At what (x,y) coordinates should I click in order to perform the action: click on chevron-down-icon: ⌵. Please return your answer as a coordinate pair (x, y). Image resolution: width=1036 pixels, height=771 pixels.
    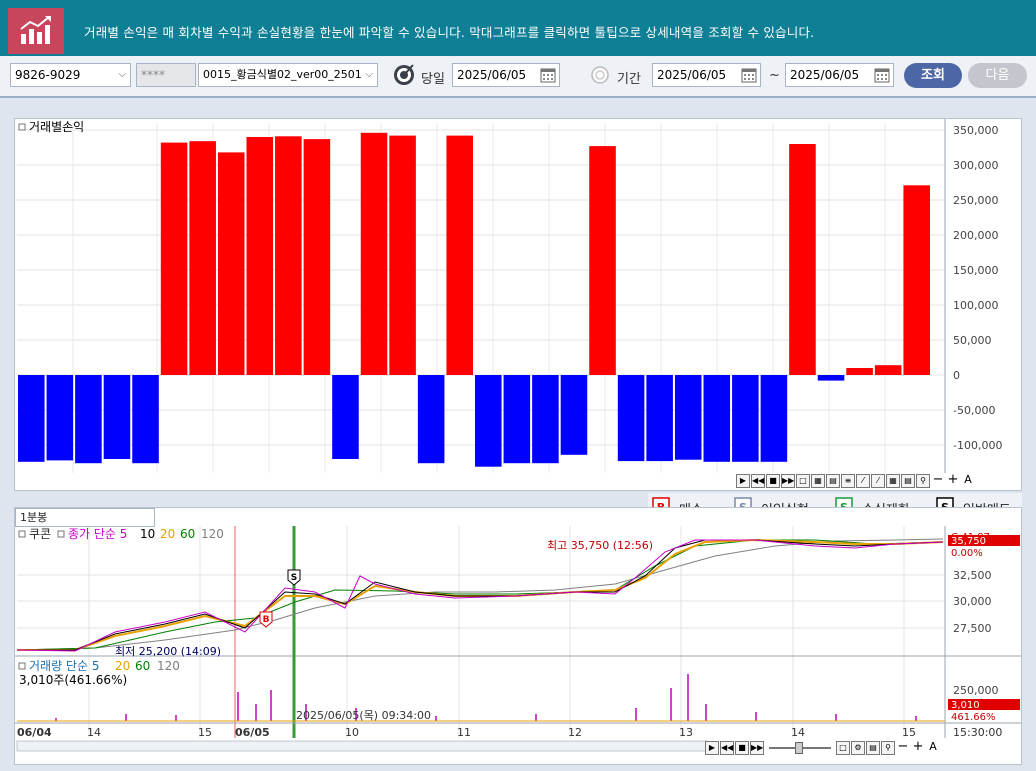
    Looking at the image, I should click on (369, 74).